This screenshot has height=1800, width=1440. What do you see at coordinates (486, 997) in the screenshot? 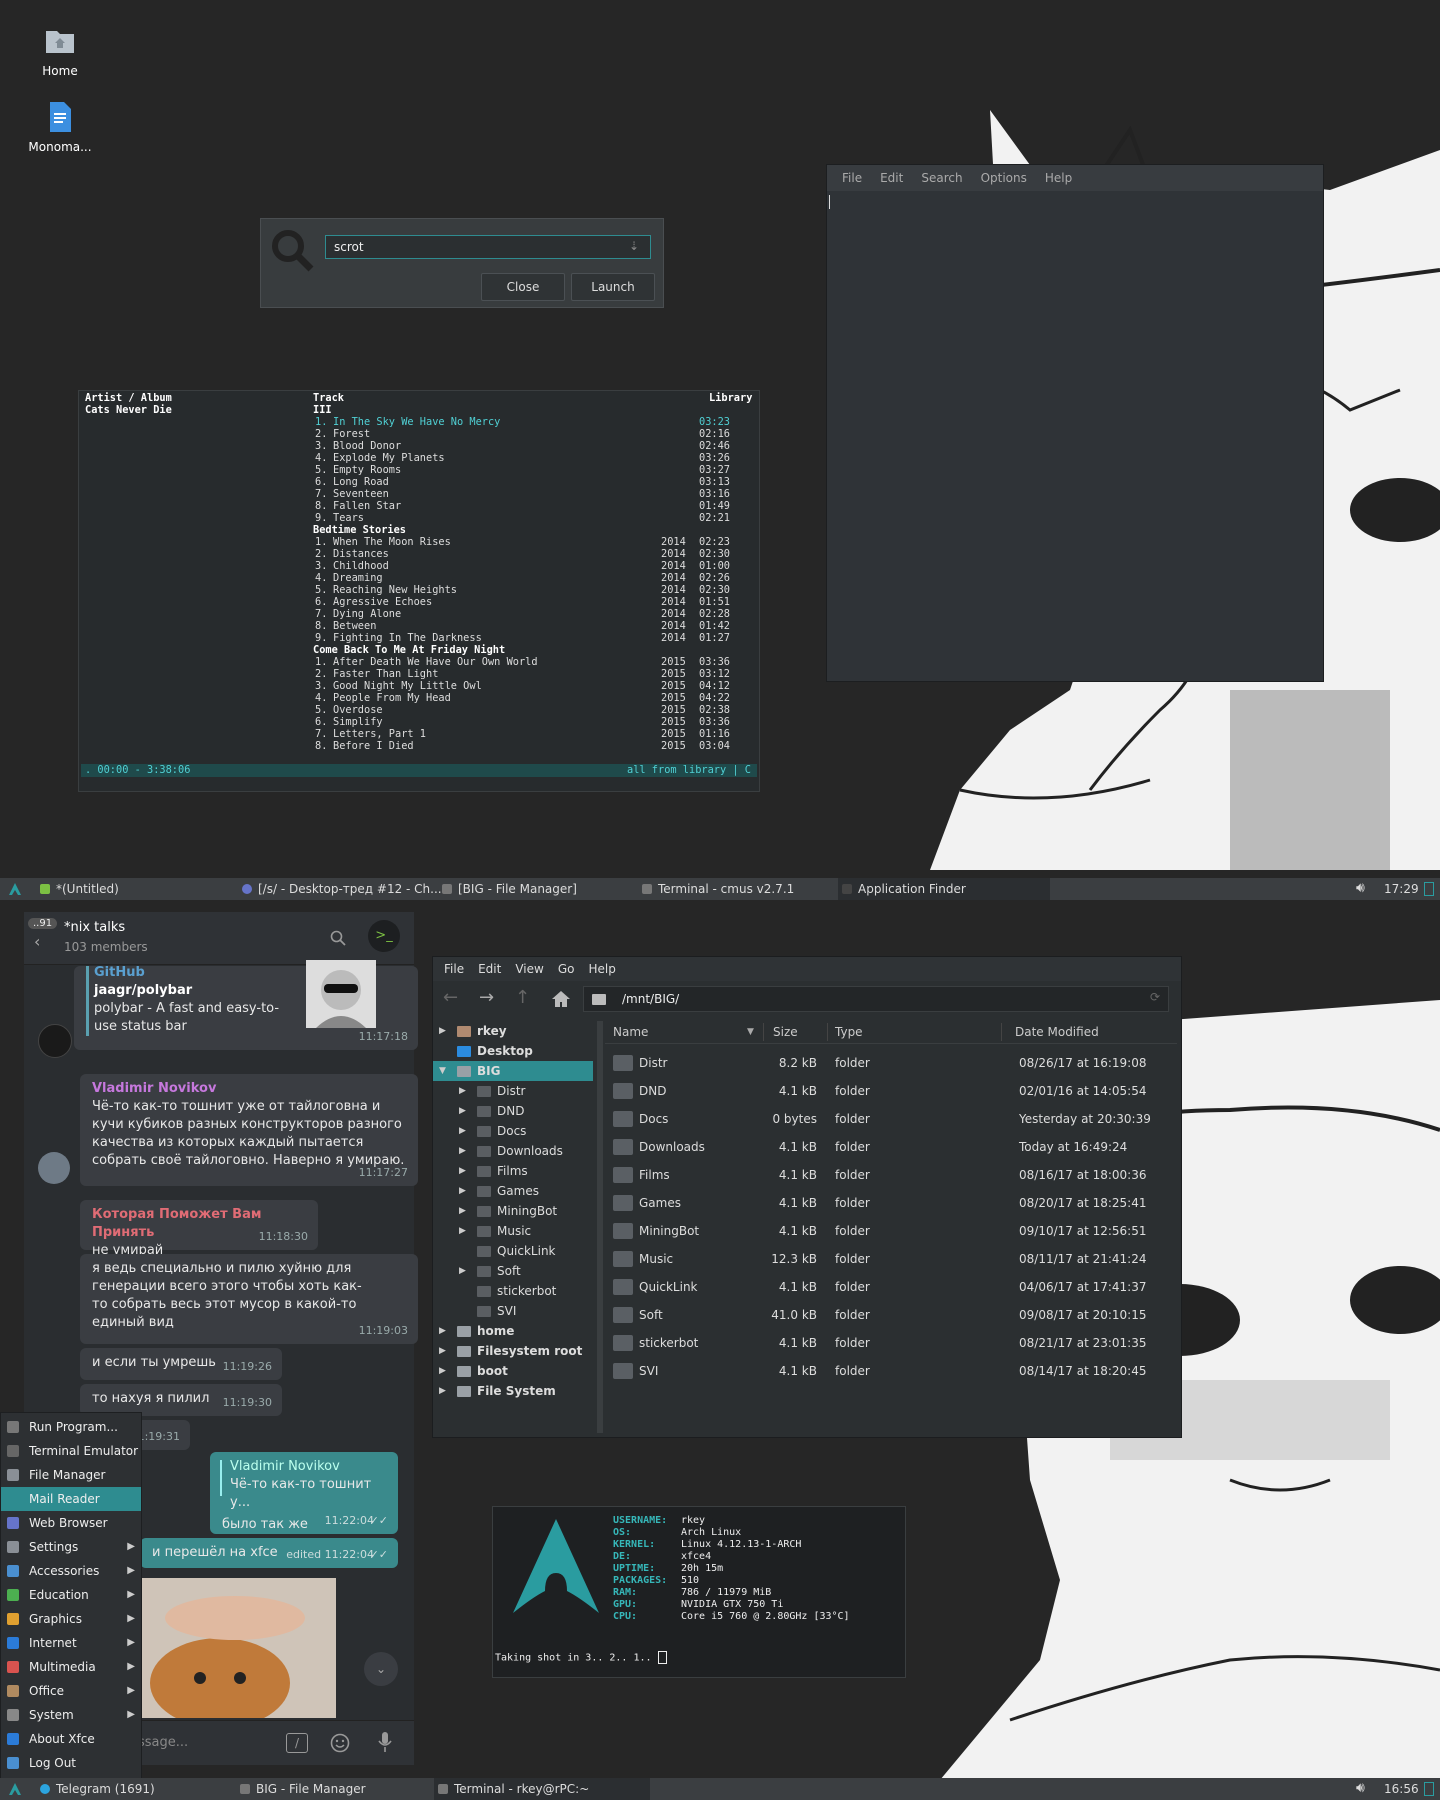
I see `forward-arrow-icon: →` at bounding box center [486, 997].